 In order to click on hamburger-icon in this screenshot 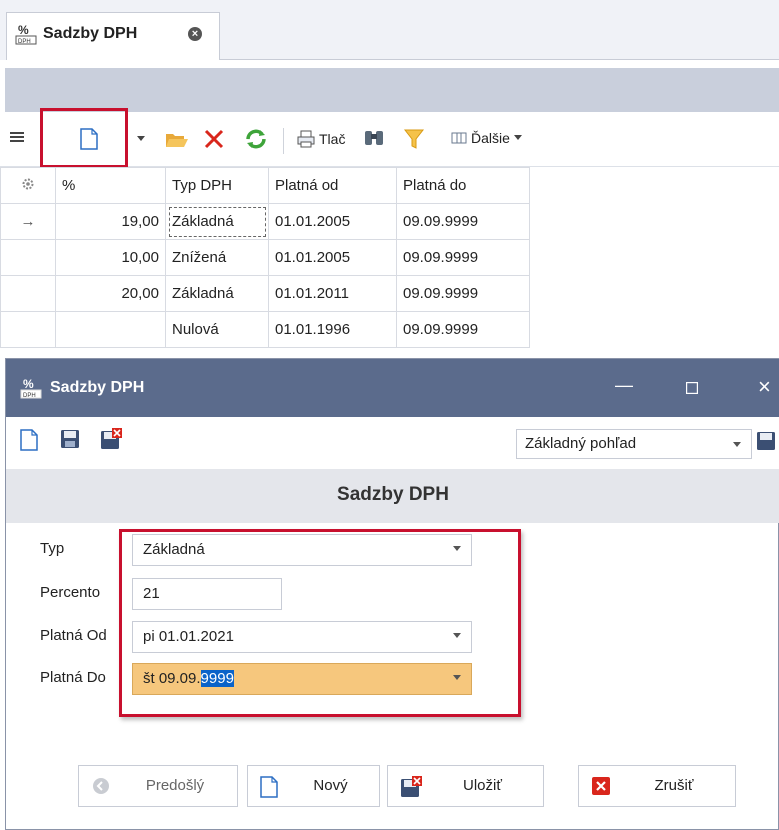, I will do `click(17, 137)`.